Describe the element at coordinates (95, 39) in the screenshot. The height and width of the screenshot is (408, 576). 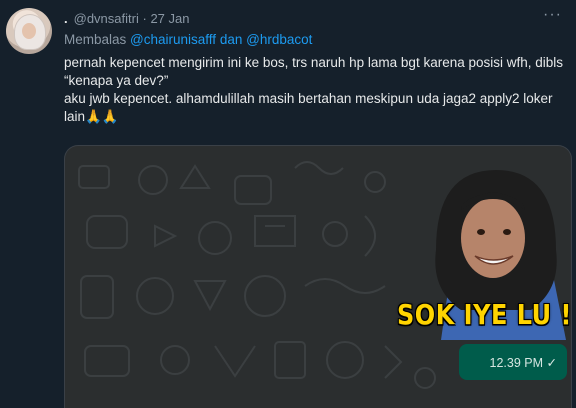
I see `reply-prefix: Membalas` at that location.